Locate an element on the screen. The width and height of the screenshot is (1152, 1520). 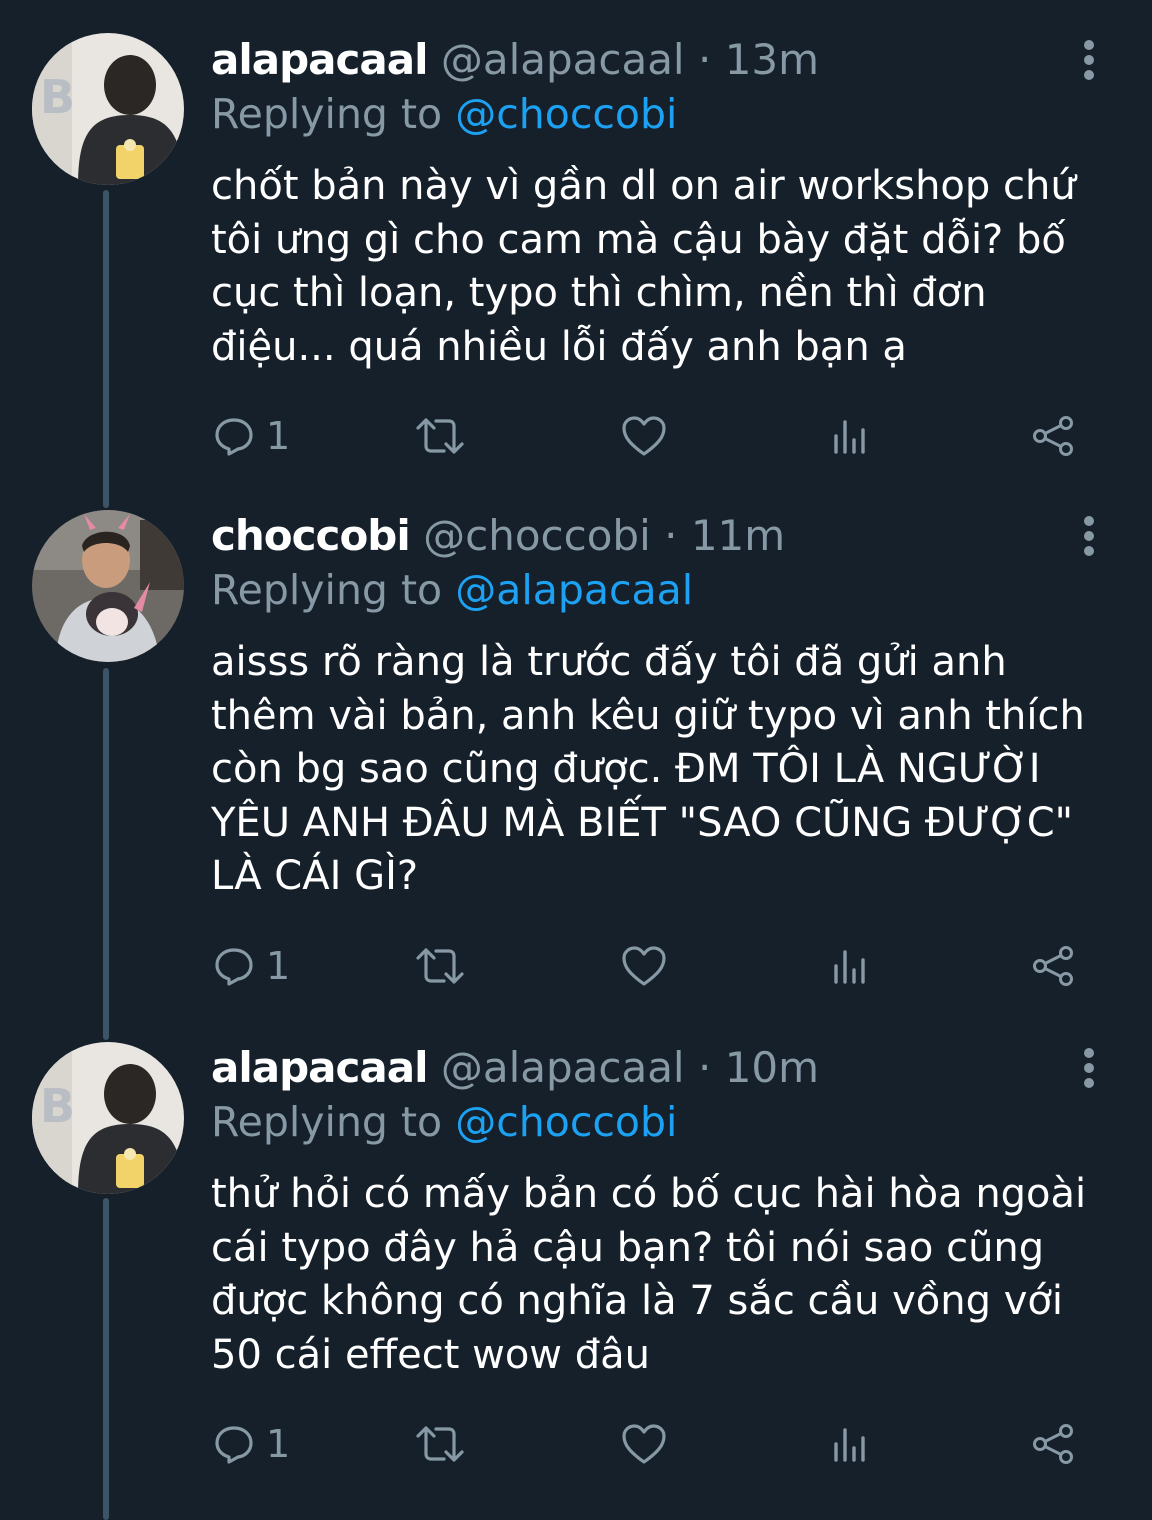
tweet-header: alapacaal @alapacaal · 10m is located at coordinates (515, 1068).